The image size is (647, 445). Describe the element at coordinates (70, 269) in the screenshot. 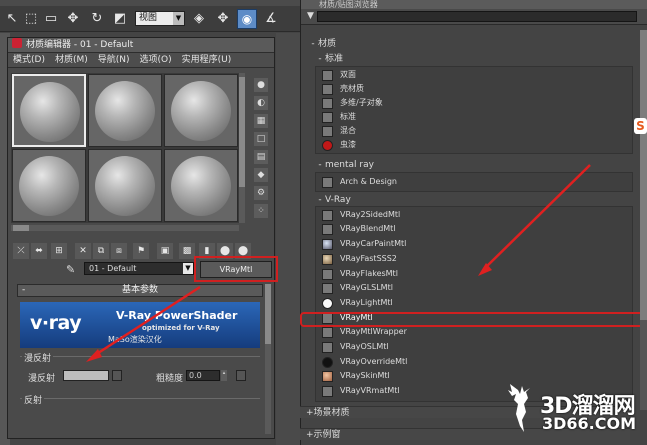

I see `eyedropper-icon: ✎` at that location.